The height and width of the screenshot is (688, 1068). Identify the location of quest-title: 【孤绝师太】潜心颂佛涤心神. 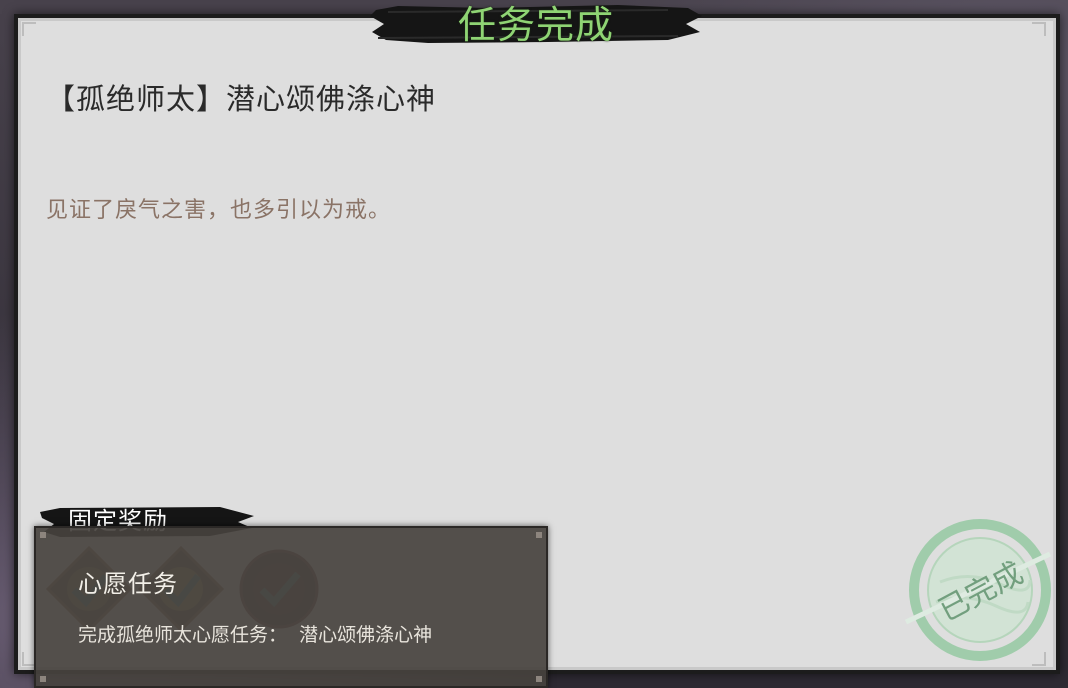
(241, 99).